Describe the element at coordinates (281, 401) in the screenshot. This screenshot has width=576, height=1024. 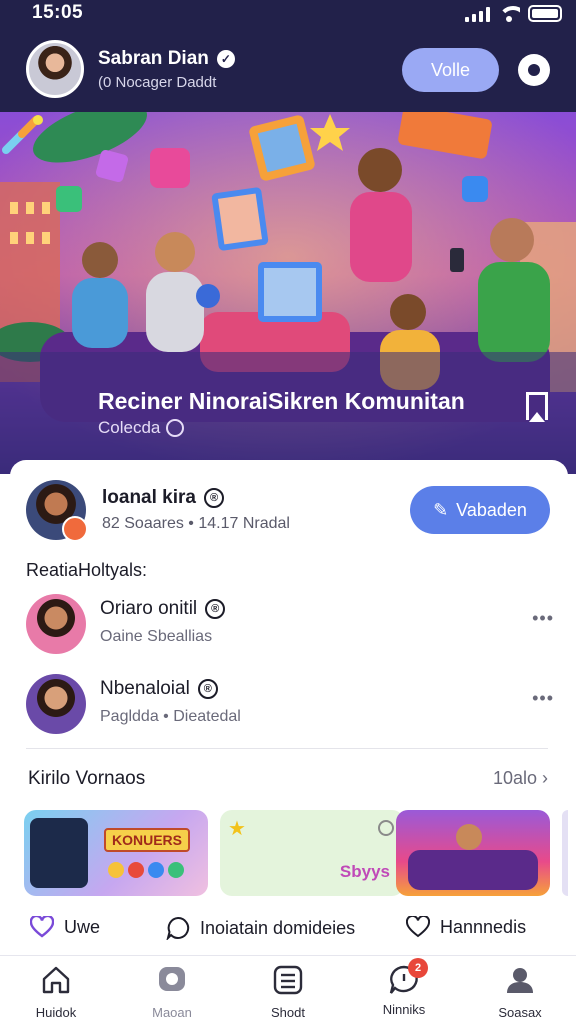
I see `hero-title: Reciner NinoraiSikren Komunitan` at that location.